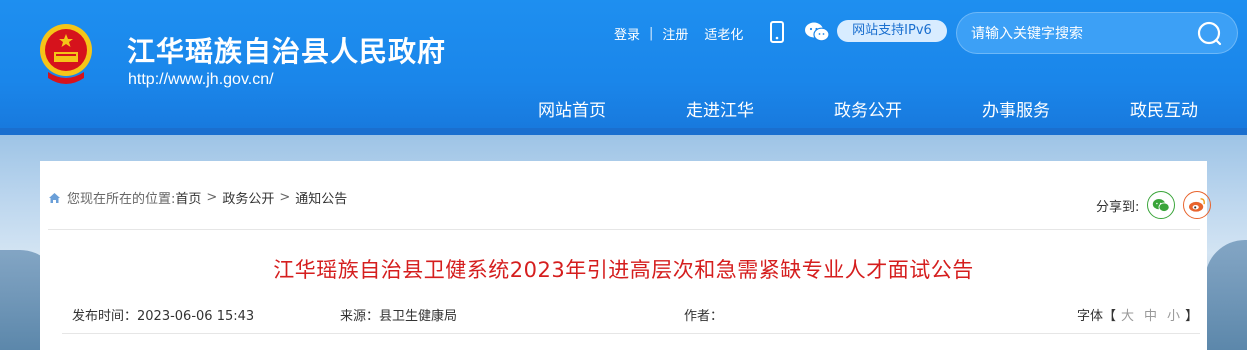 Image resolution: width=1247 pixels, height=350 pixels. What do you see at coordinates (1127, 314) in the screenshot?
I see `font-size-large: 大` at bounding box center [1127, 314].